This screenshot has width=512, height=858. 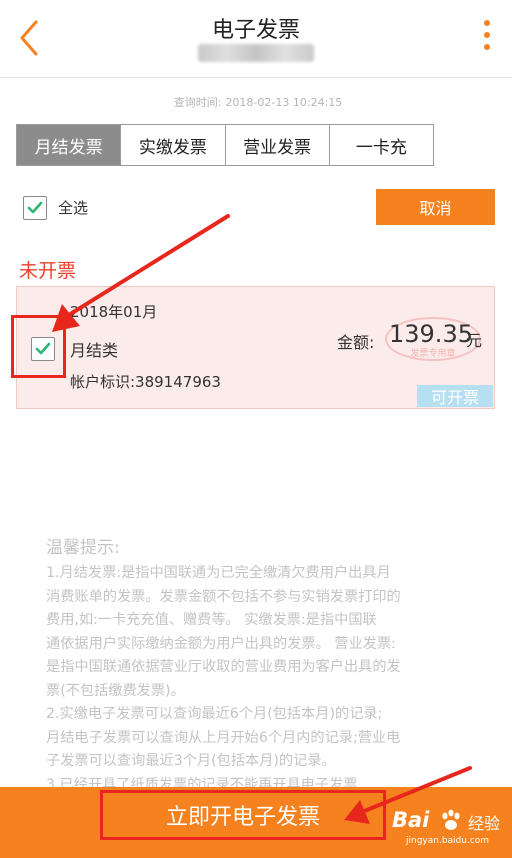 What do you see at coordinates (284, 102) in the screenshot?
I see `query-time-value: 2018-02-13 10:24:15` at bounding box center [284, 102].